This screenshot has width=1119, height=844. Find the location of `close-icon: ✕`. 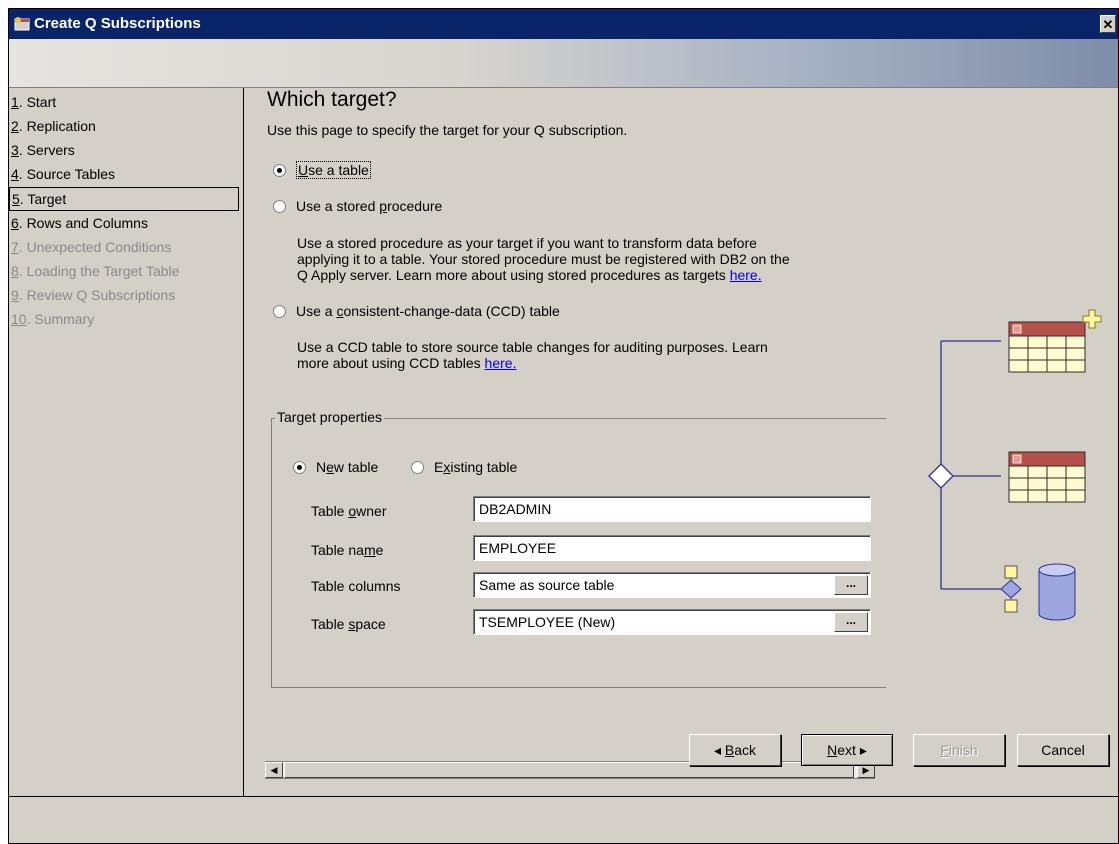

close-icon: ✕ is located at coordinates (1108, 24).